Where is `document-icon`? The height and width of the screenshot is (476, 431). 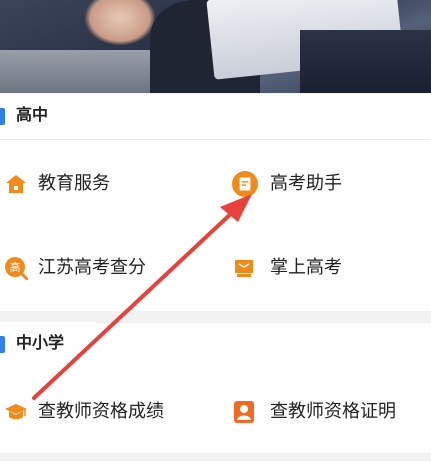
document-icon is located at coordinates (245, 184).